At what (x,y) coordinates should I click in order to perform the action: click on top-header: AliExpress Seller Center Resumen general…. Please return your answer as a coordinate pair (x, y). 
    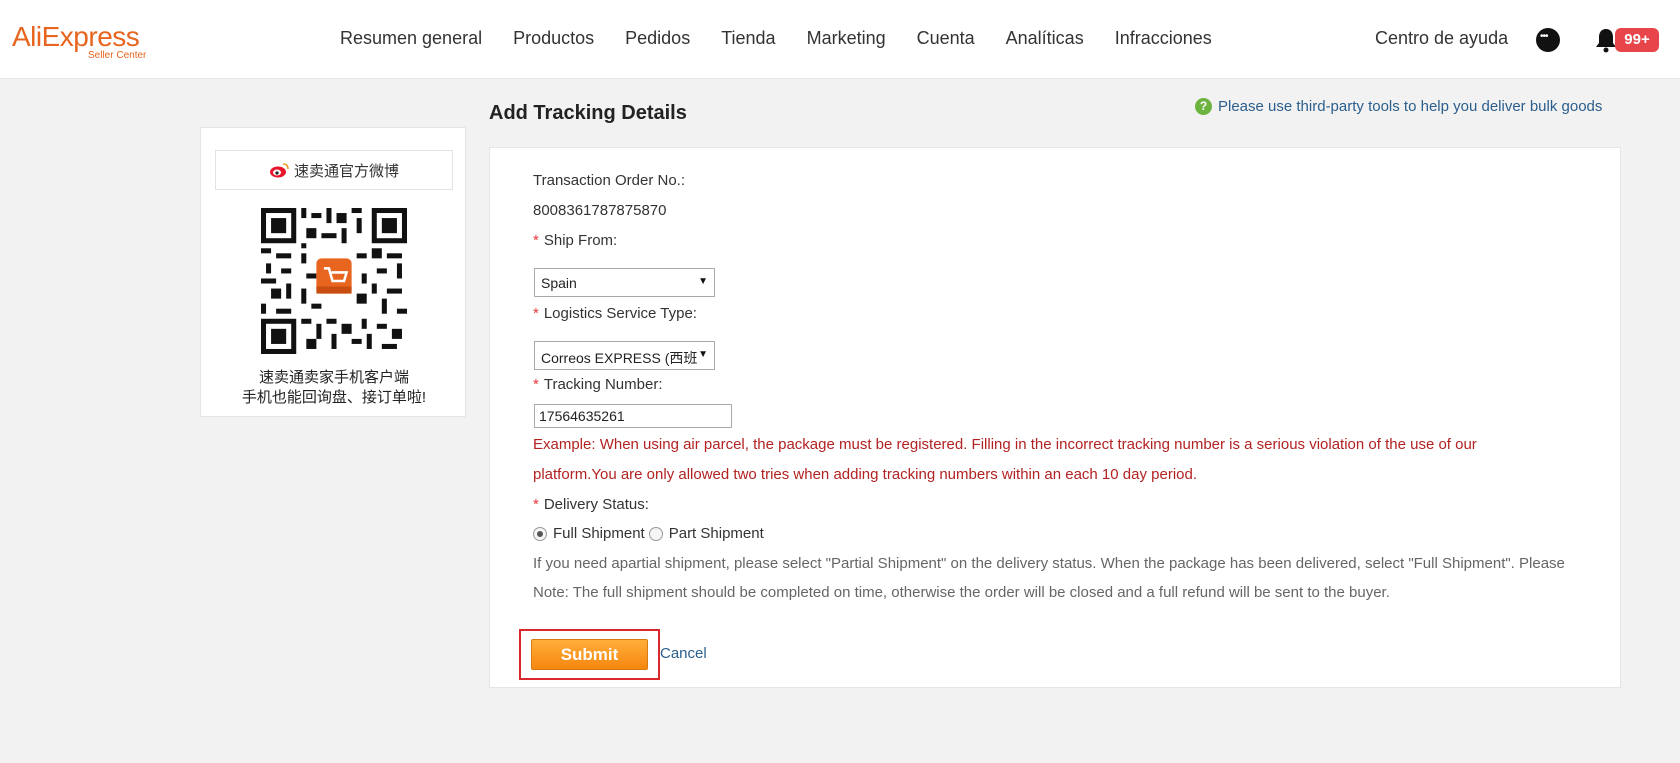
    Looking at the image, I should click on (840, 39).